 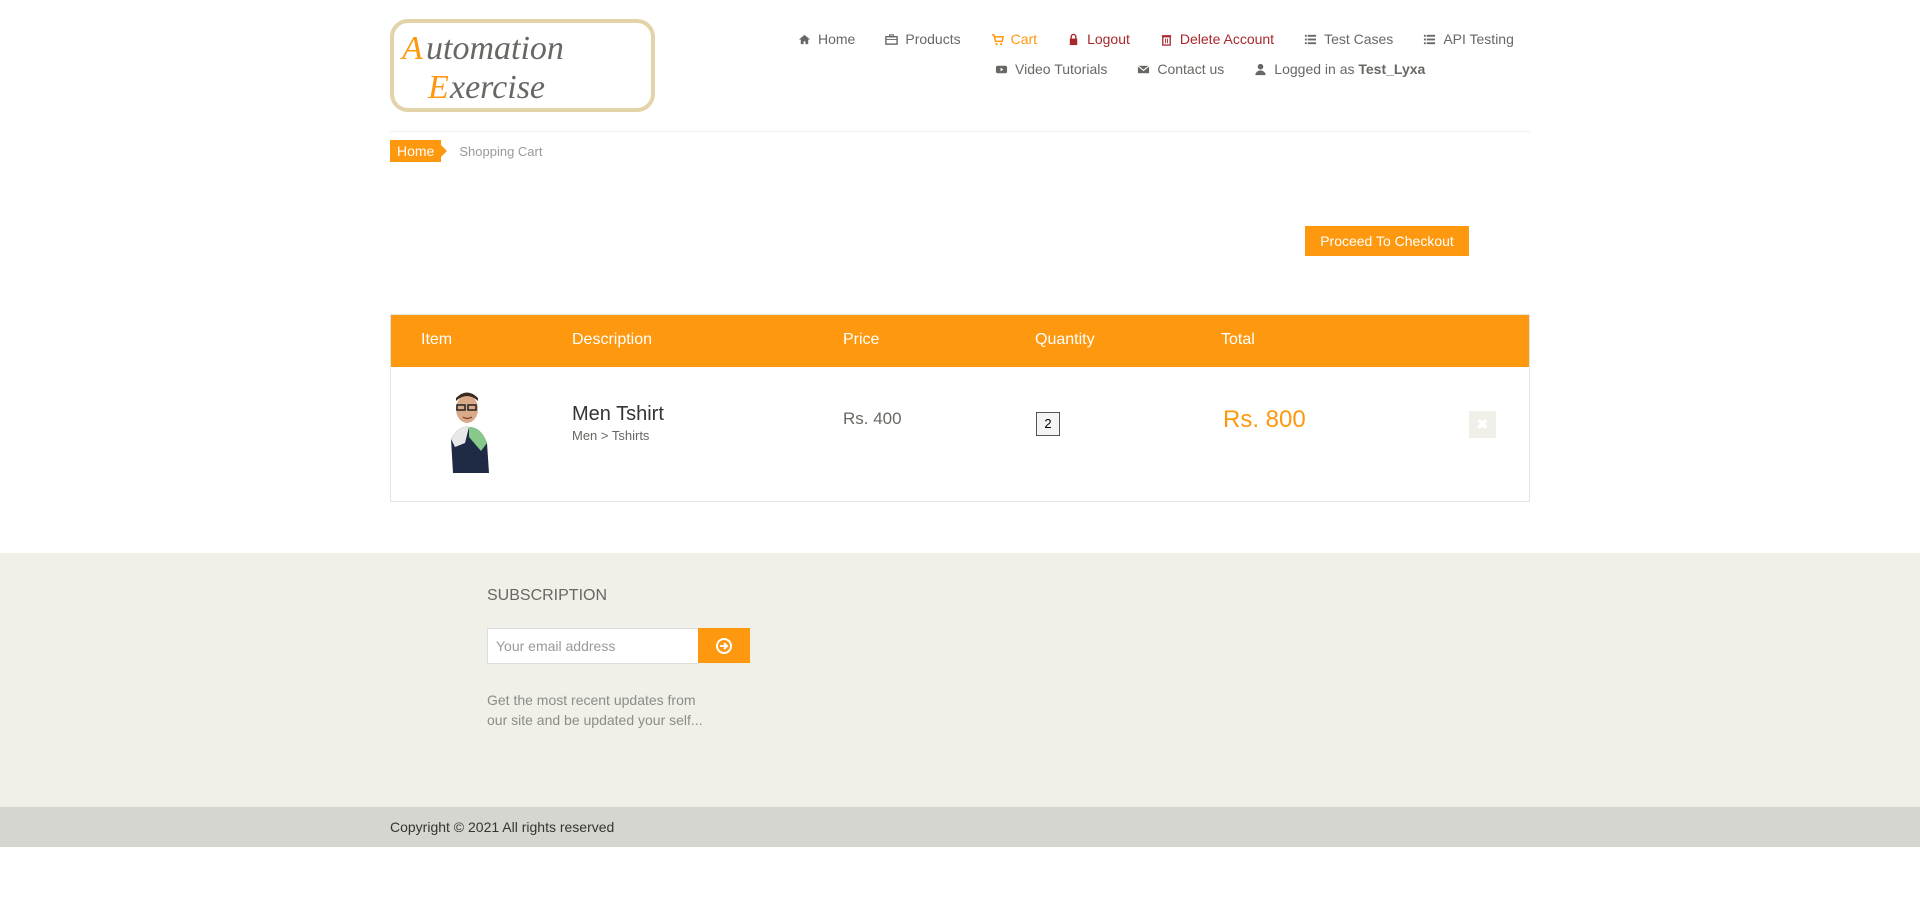 What do you see at coordinates (1387, 241) in the screenshot?
I see `proceed-to-checkout-button: Proceed To Checkout` at bounding box center [1387, 241].